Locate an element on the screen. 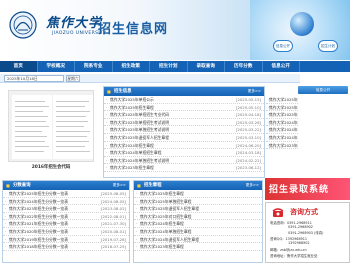  list-item-text: 焦作大学2025年单招公示 is located at coordinates (132, 99).